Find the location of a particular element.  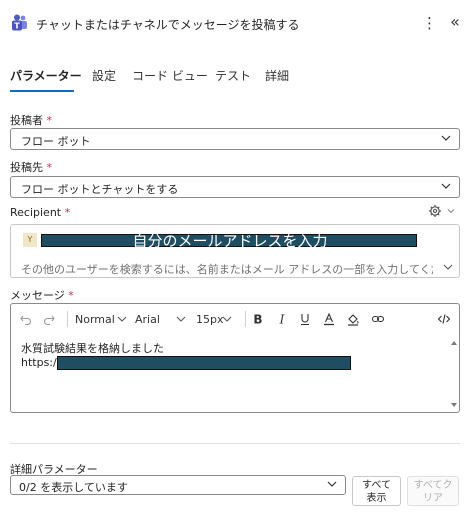

redo-icon is located at coordinates (49, 319).